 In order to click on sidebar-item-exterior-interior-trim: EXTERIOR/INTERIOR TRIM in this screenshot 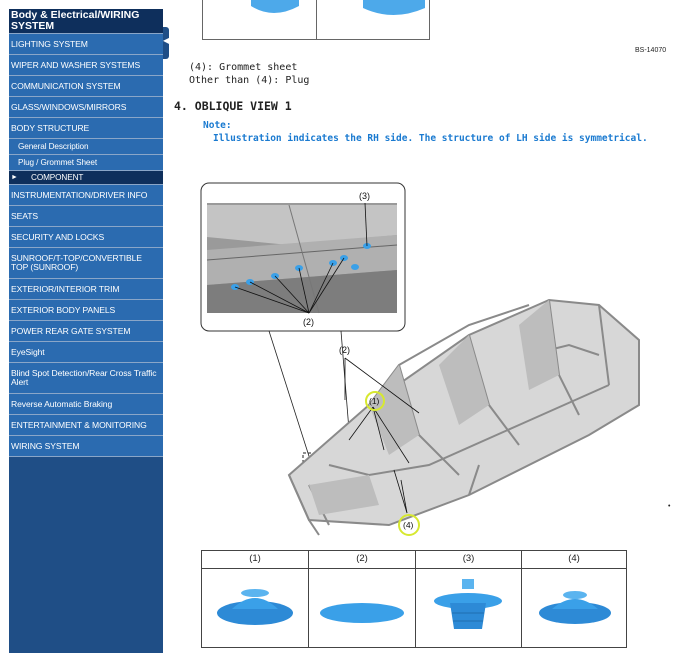, I will do `click(86, 289)`.